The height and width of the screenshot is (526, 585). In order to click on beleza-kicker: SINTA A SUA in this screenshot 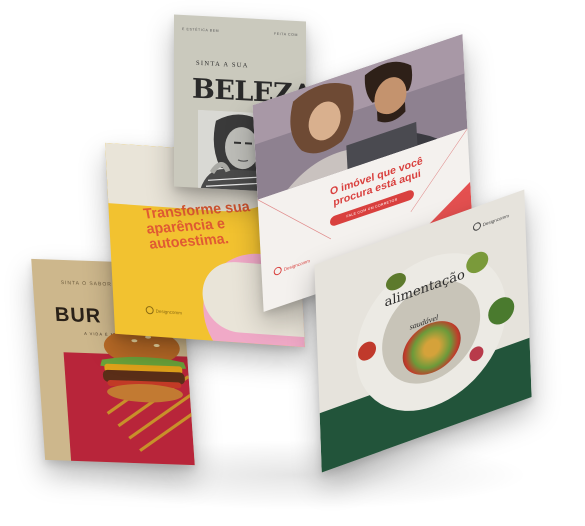, I will do `click(222, 64)`.